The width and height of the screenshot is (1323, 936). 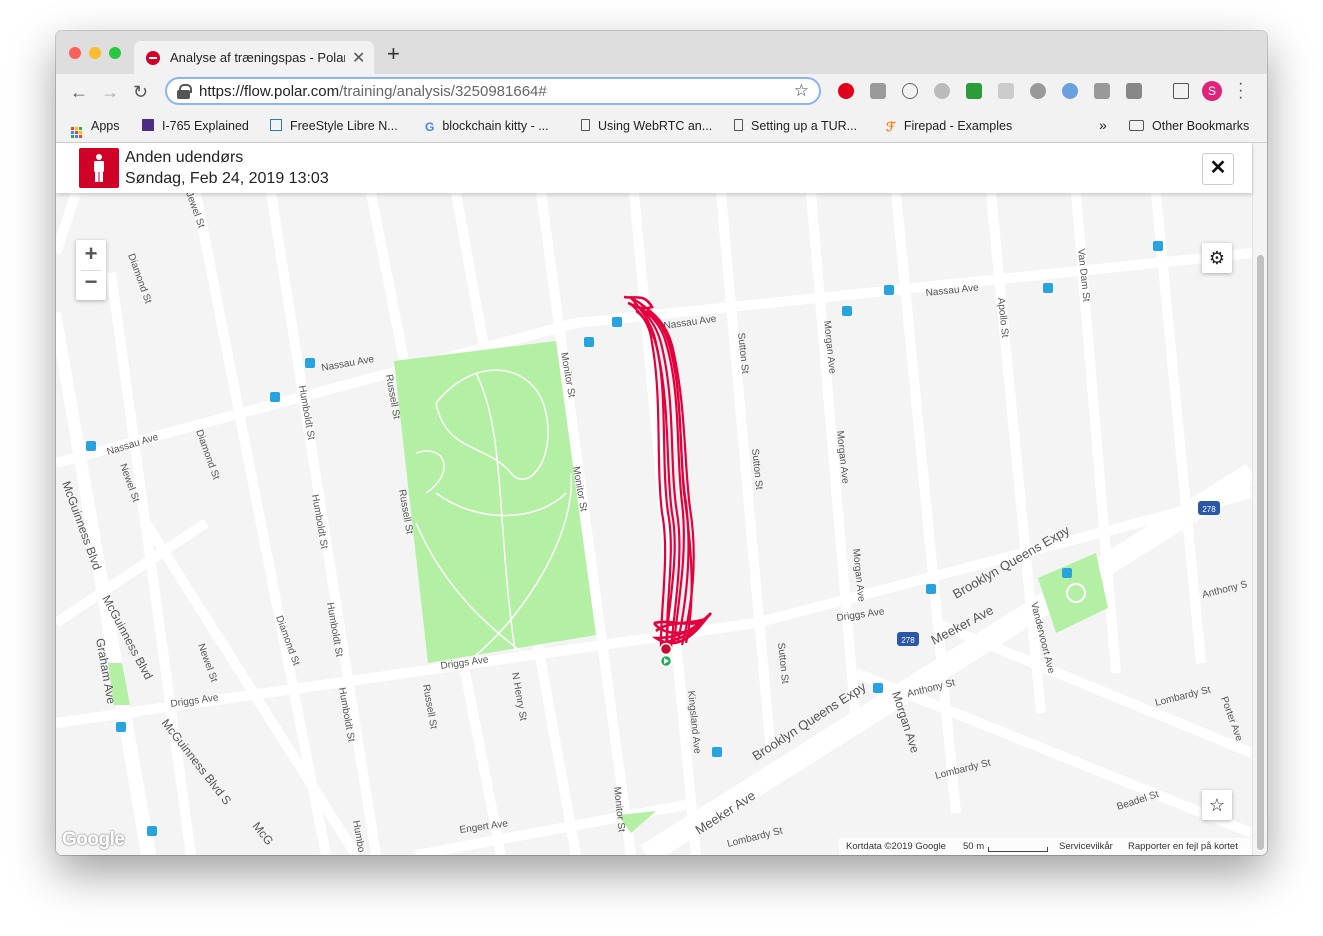 I want to click on scale-bar, so click(x=1018, y=849).